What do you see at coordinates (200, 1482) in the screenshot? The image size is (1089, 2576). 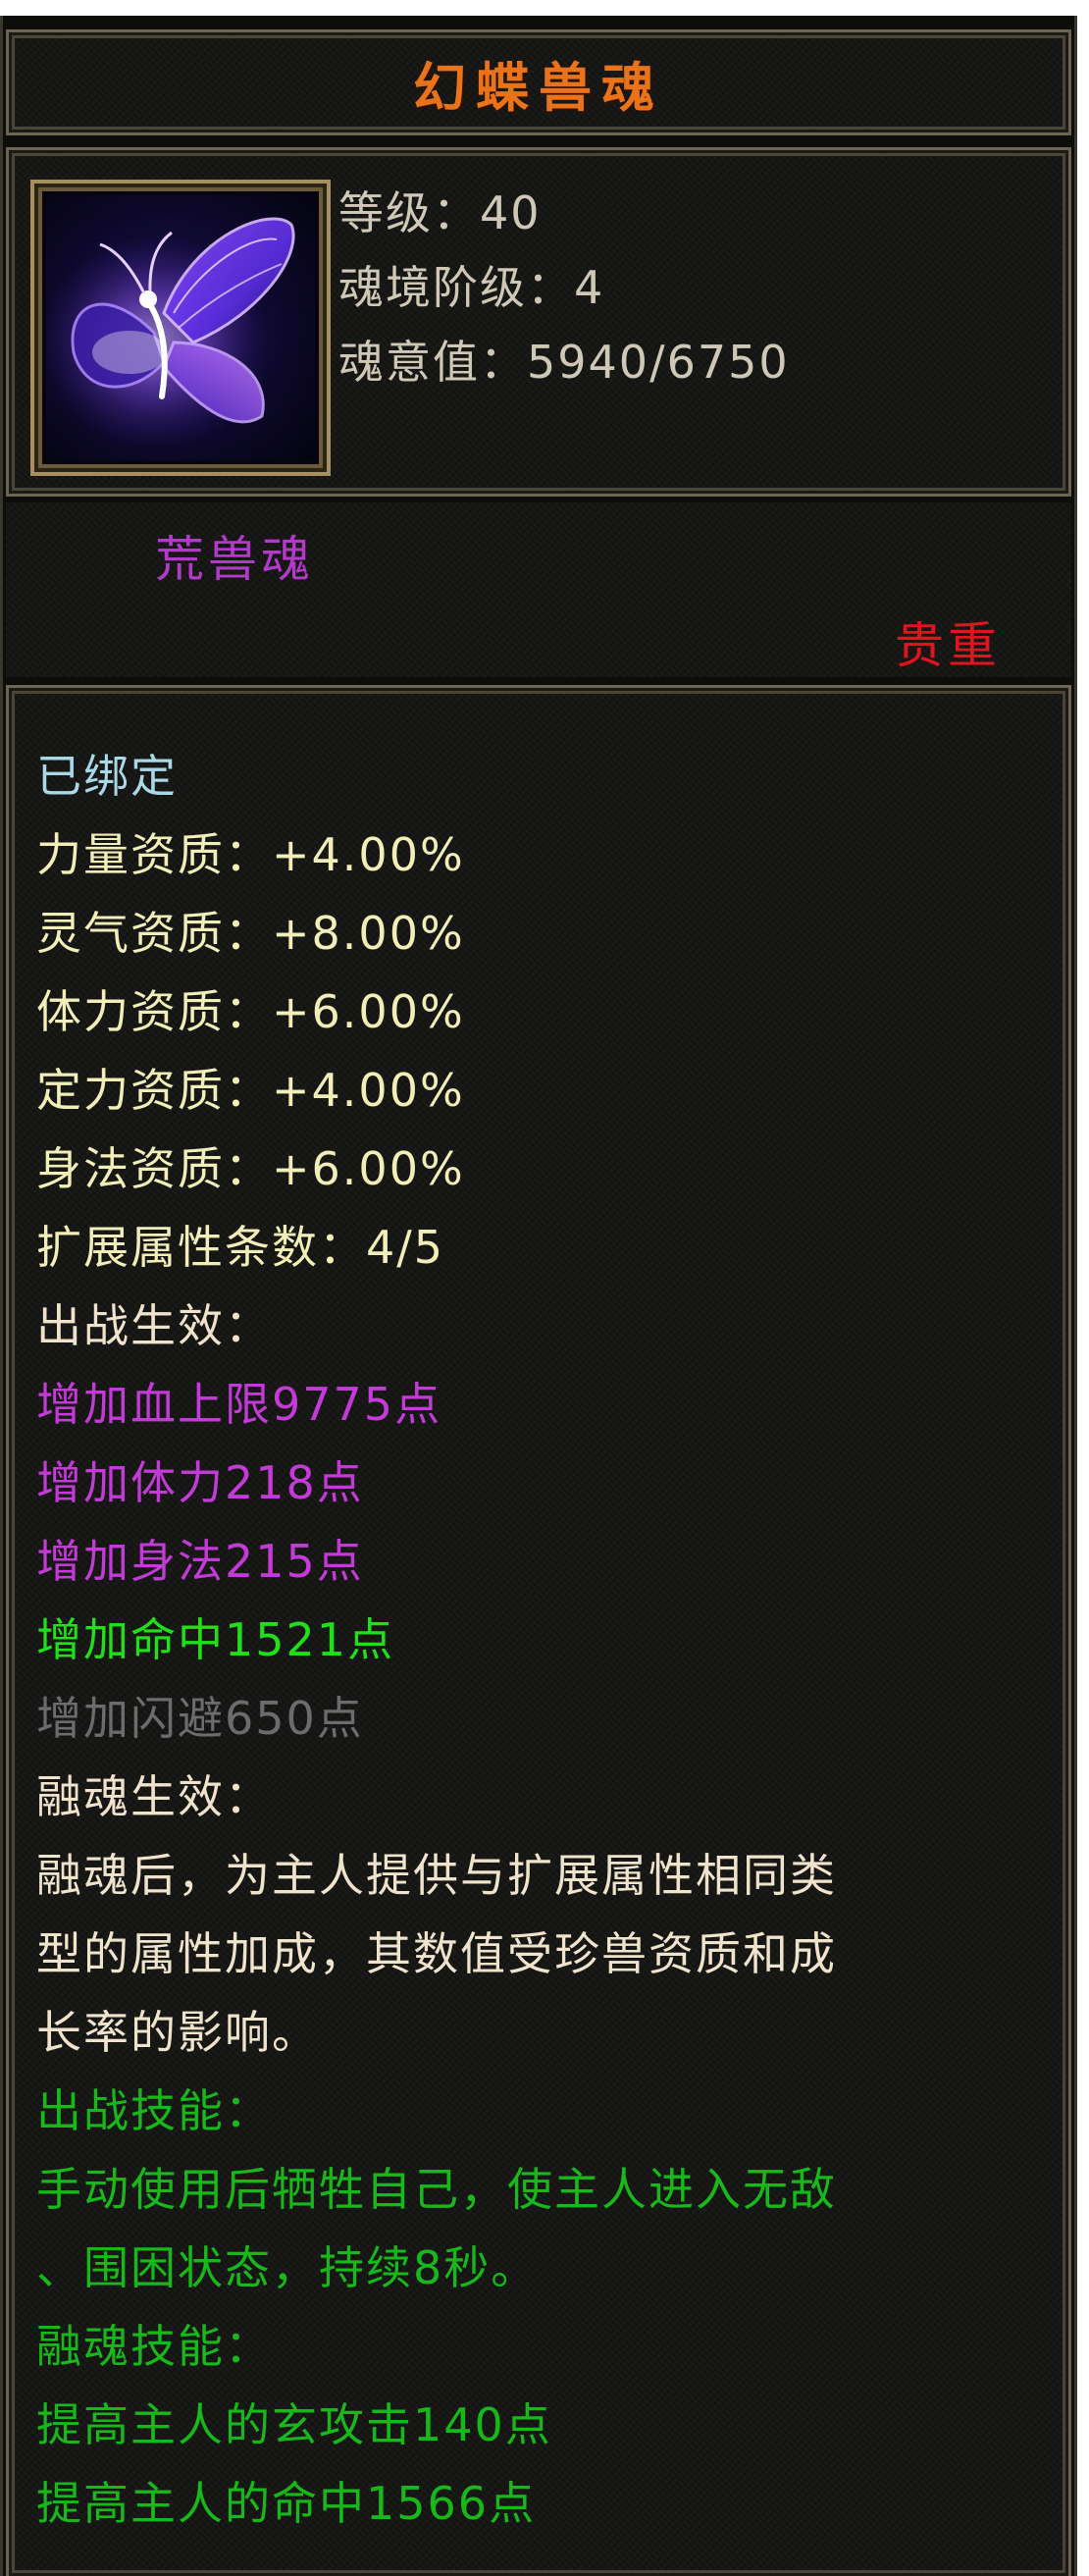 I see `battle-effect-line: 增加体力218点` at bounding box center [200, 1482].